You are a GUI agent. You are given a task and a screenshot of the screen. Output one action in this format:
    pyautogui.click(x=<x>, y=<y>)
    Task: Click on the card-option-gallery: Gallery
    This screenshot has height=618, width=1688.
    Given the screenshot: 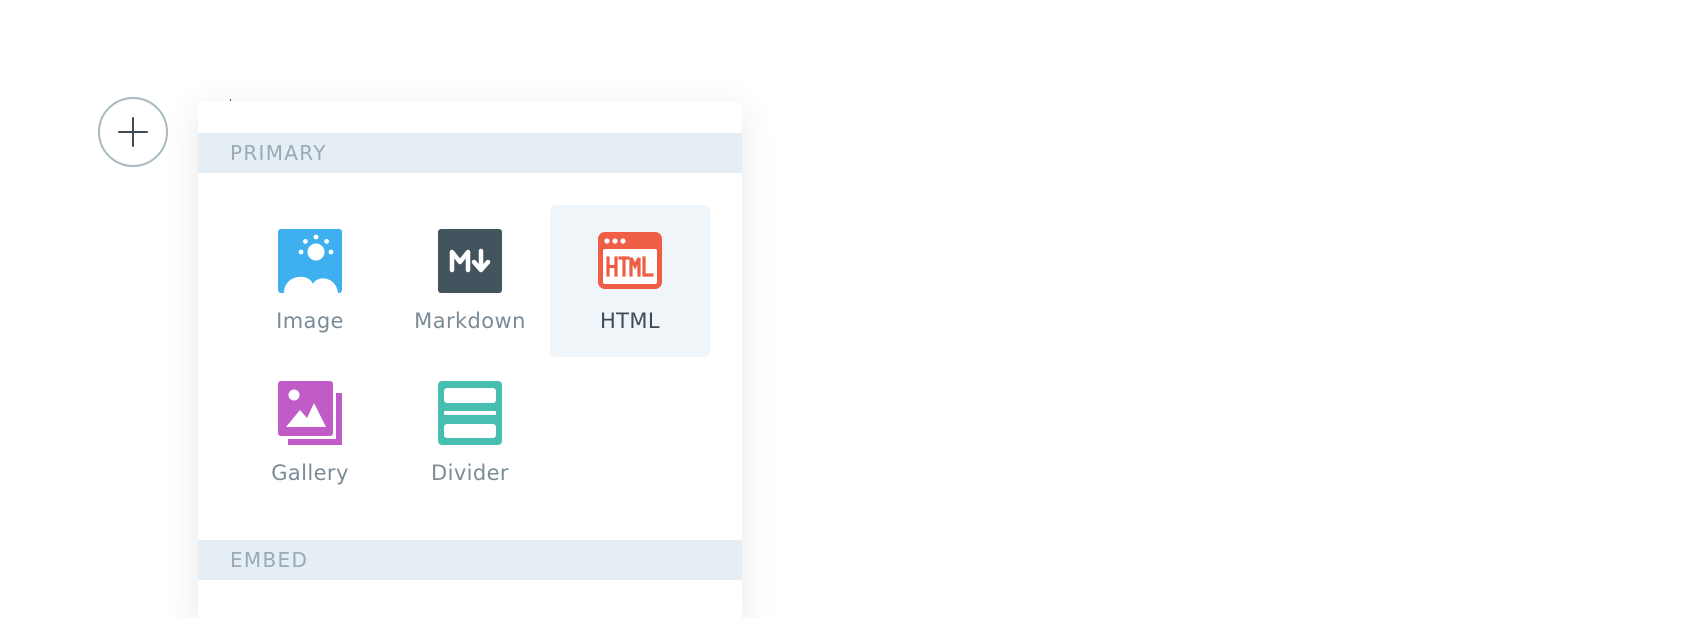 What is the action you would take?
    pyautogui.click(x=310, y=433)
    